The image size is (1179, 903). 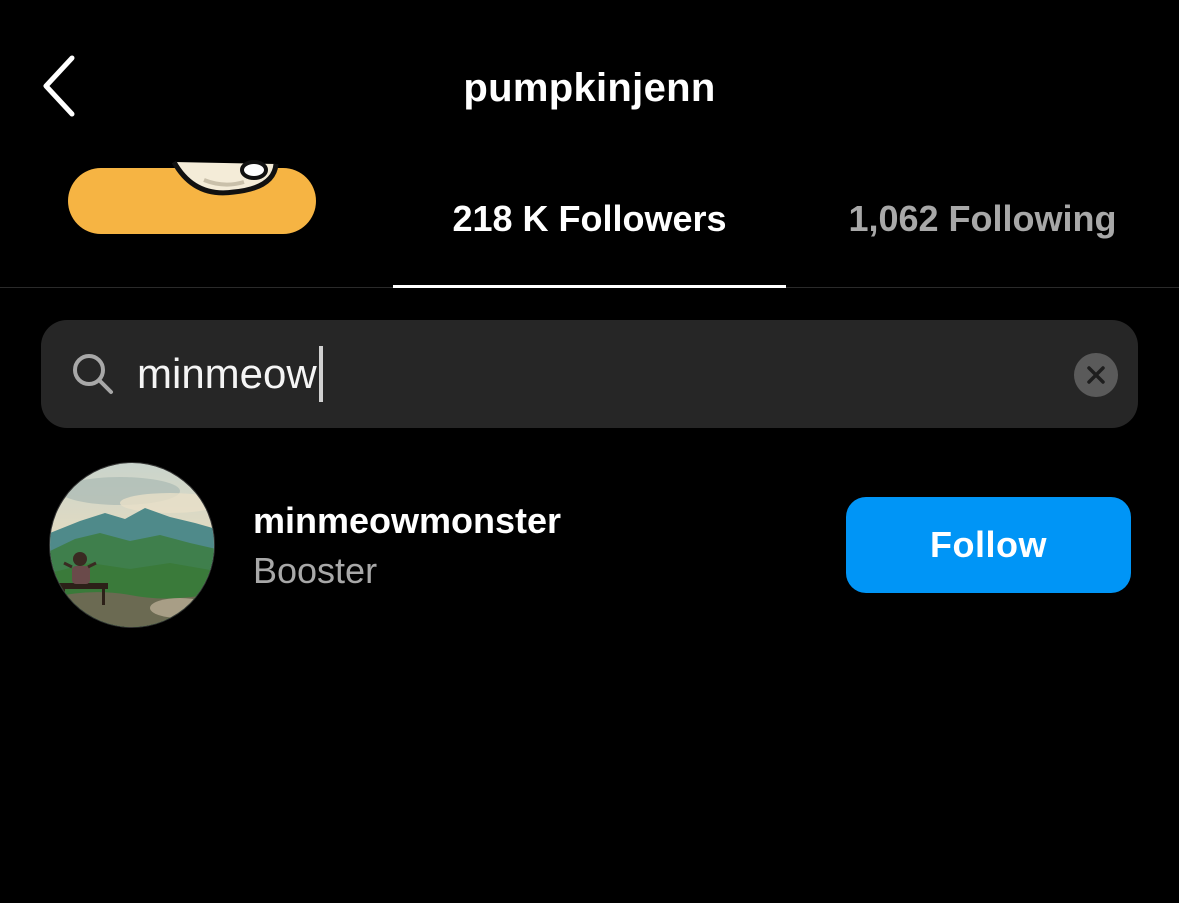 I want to click on clear-icon, so click(x=1096, y=375).